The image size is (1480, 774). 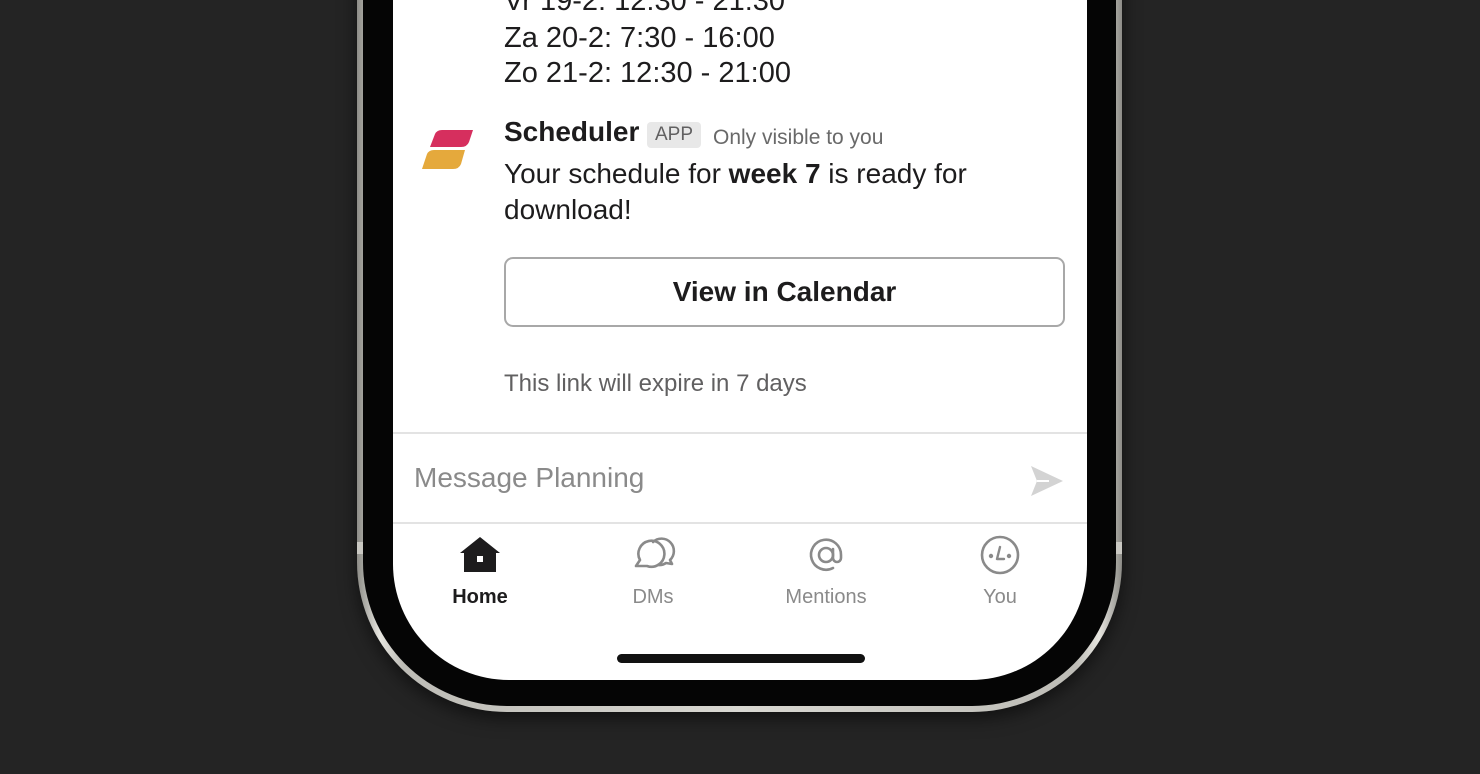 I want to click on visibility-note: Only visible to you, so click(x=798, y=137).